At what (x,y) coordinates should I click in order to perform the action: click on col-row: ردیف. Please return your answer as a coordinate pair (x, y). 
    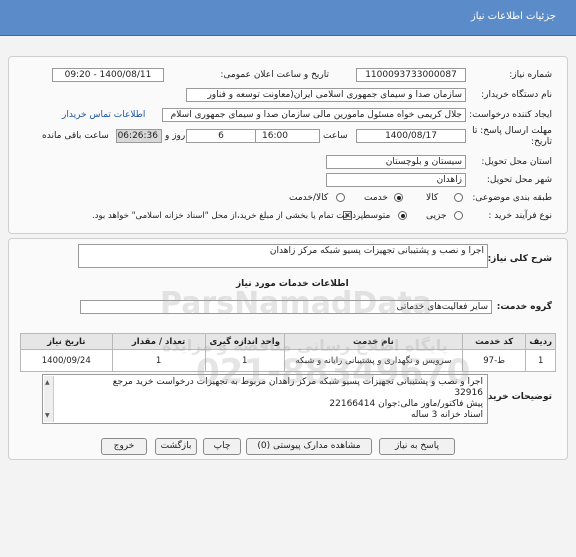
    Looking at the image, I should click on (540, 341).